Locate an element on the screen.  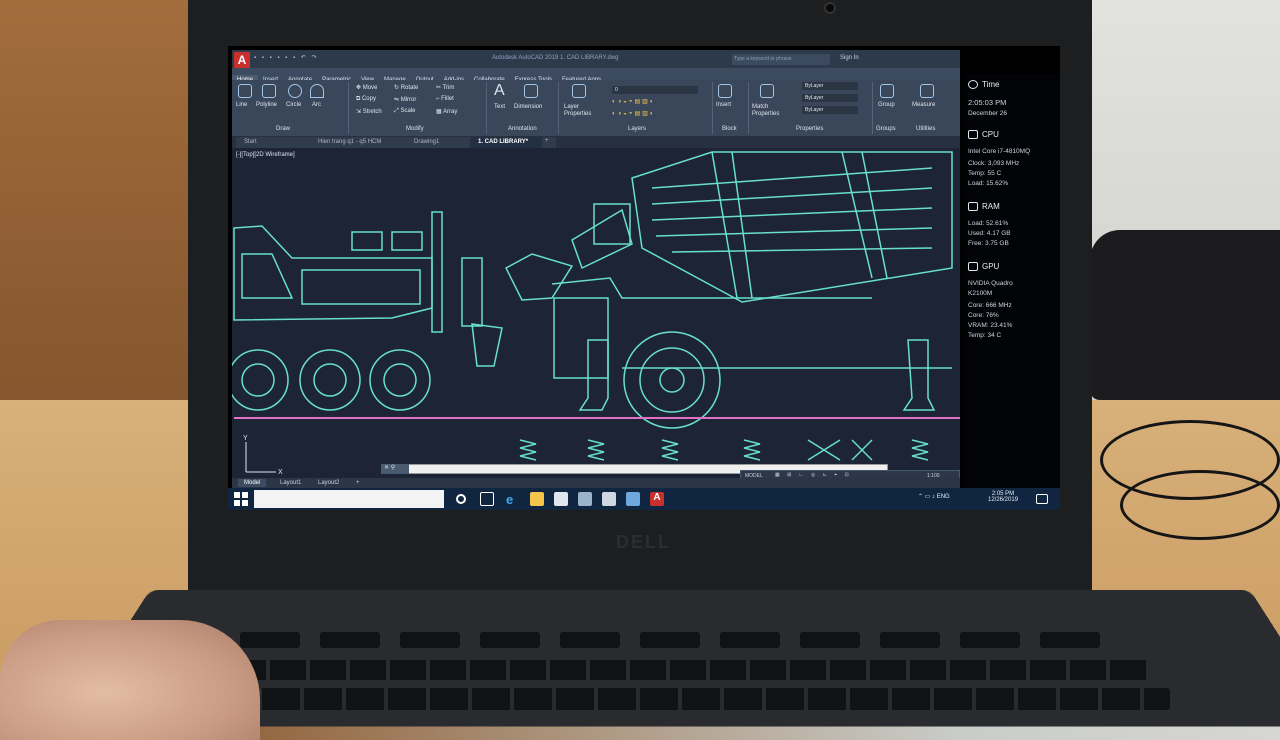
autocad-logo-icon: A is located at coordinates (242, 60).